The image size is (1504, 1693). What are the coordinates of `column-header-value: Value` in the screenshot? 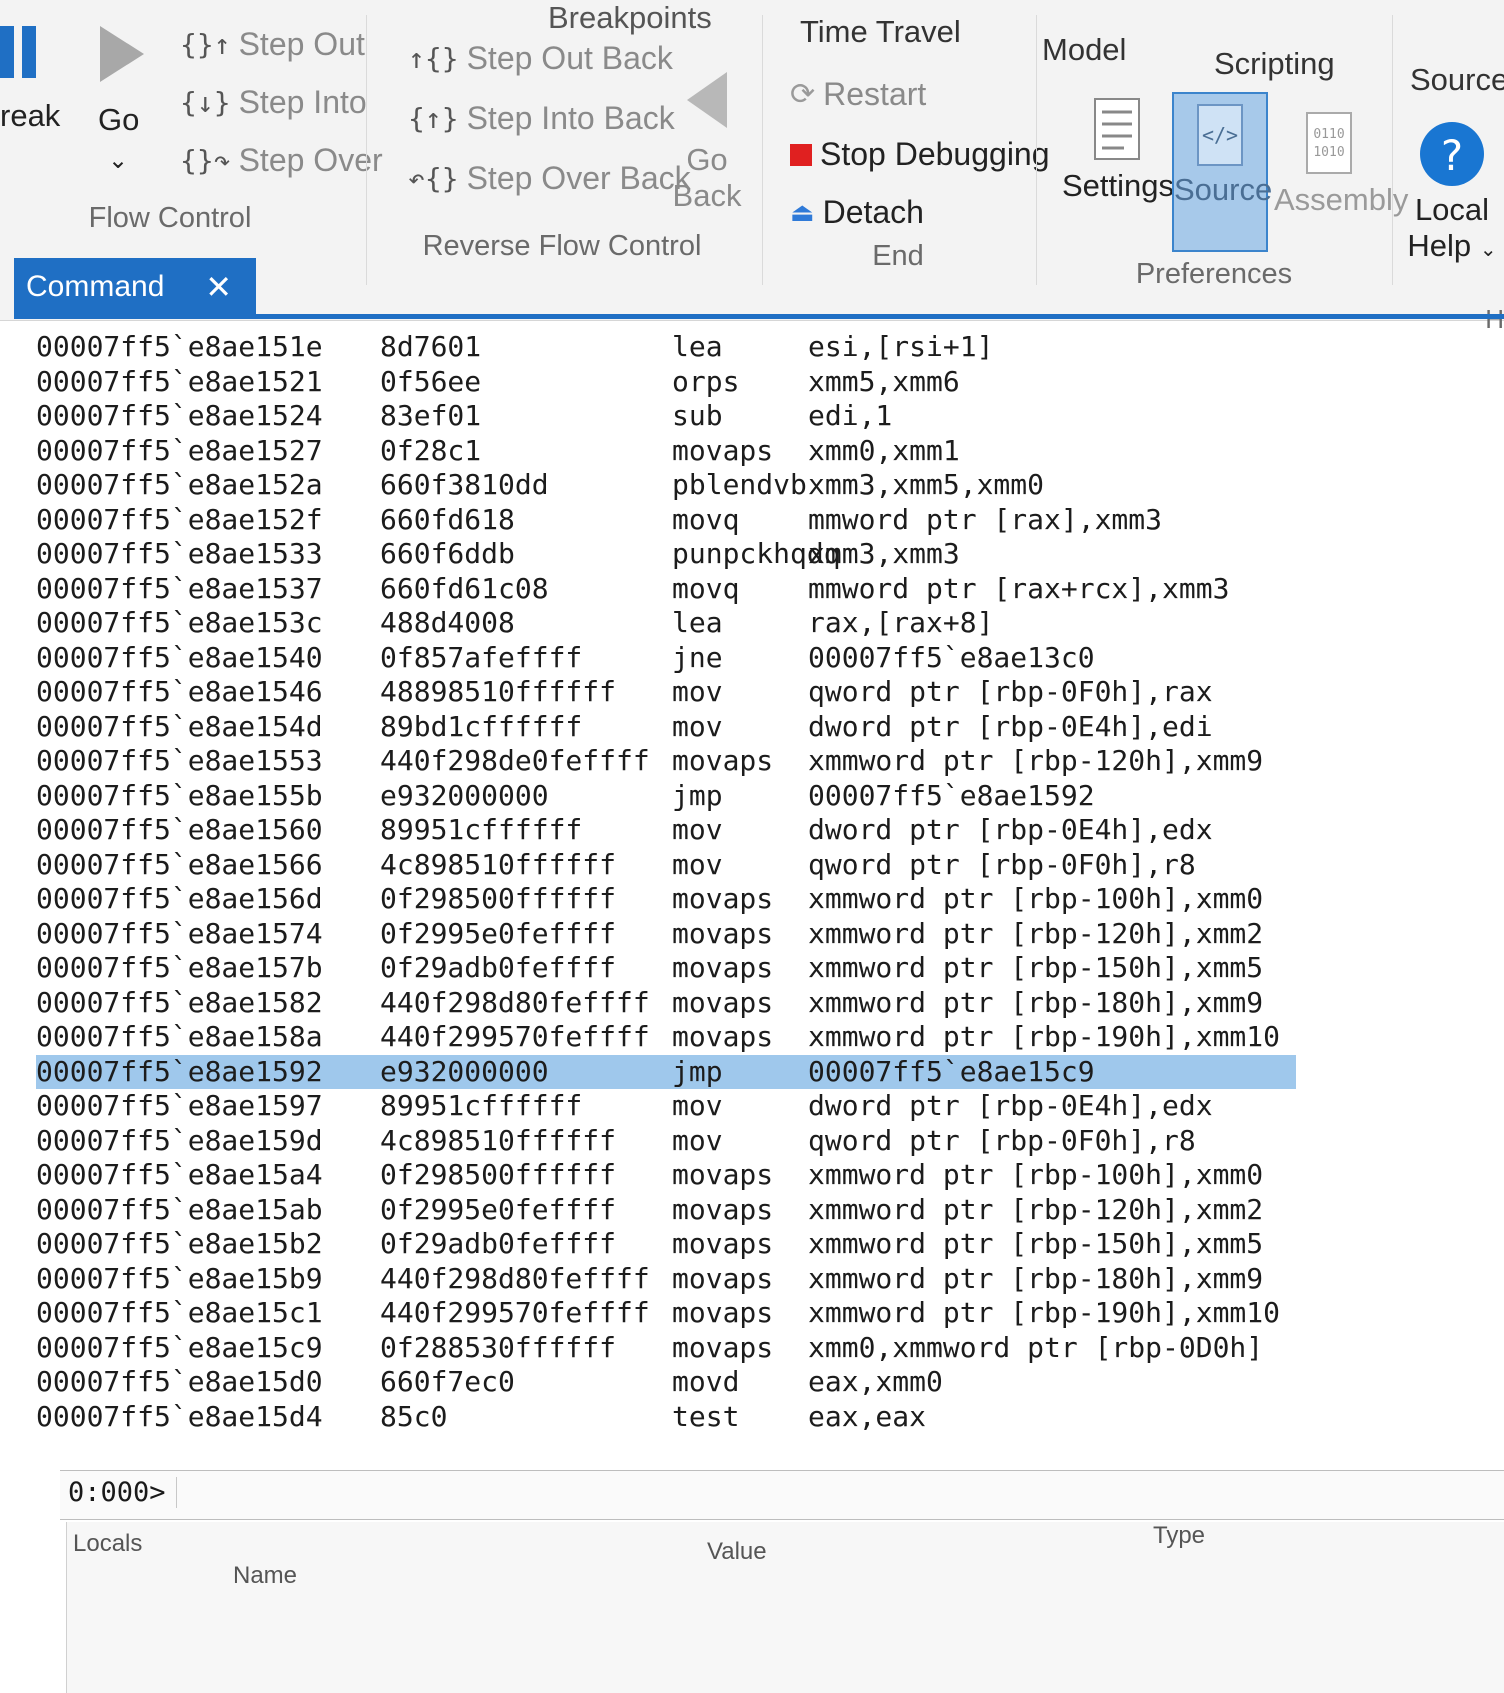 It's located at (737, 1552).